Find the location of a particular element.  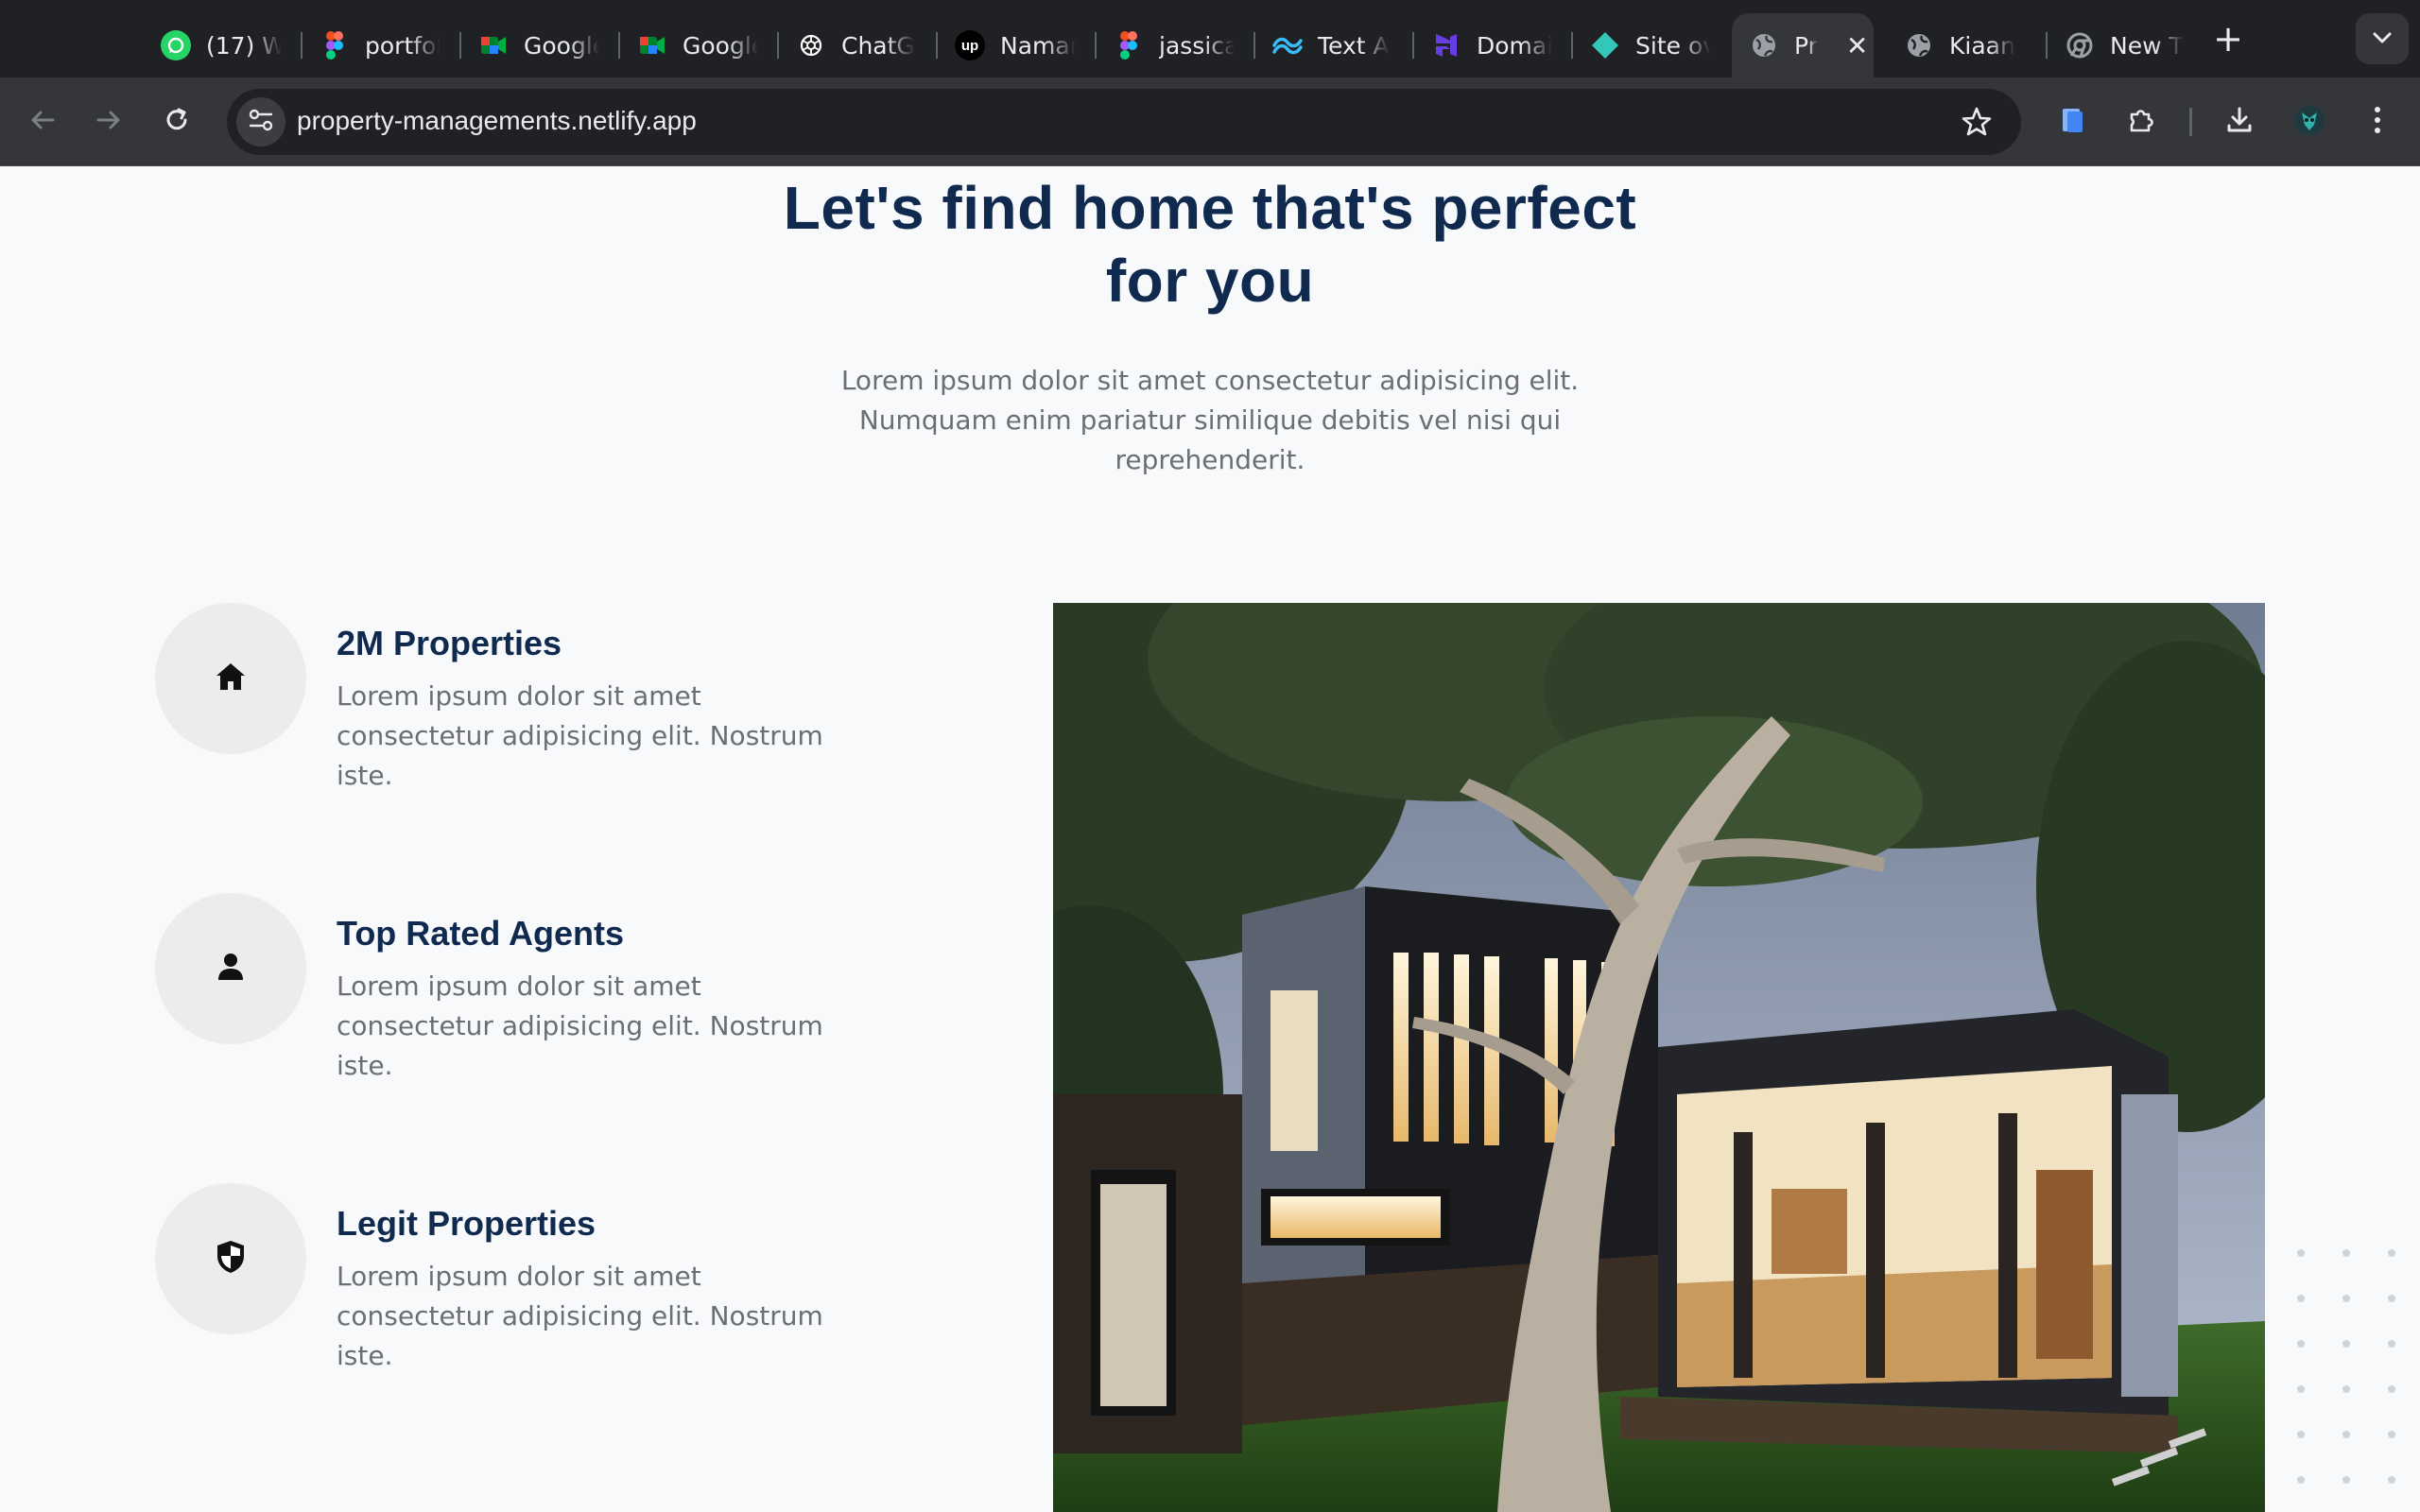

tab-property-active: Pr ✕ is located at coordinates (1803, 45).